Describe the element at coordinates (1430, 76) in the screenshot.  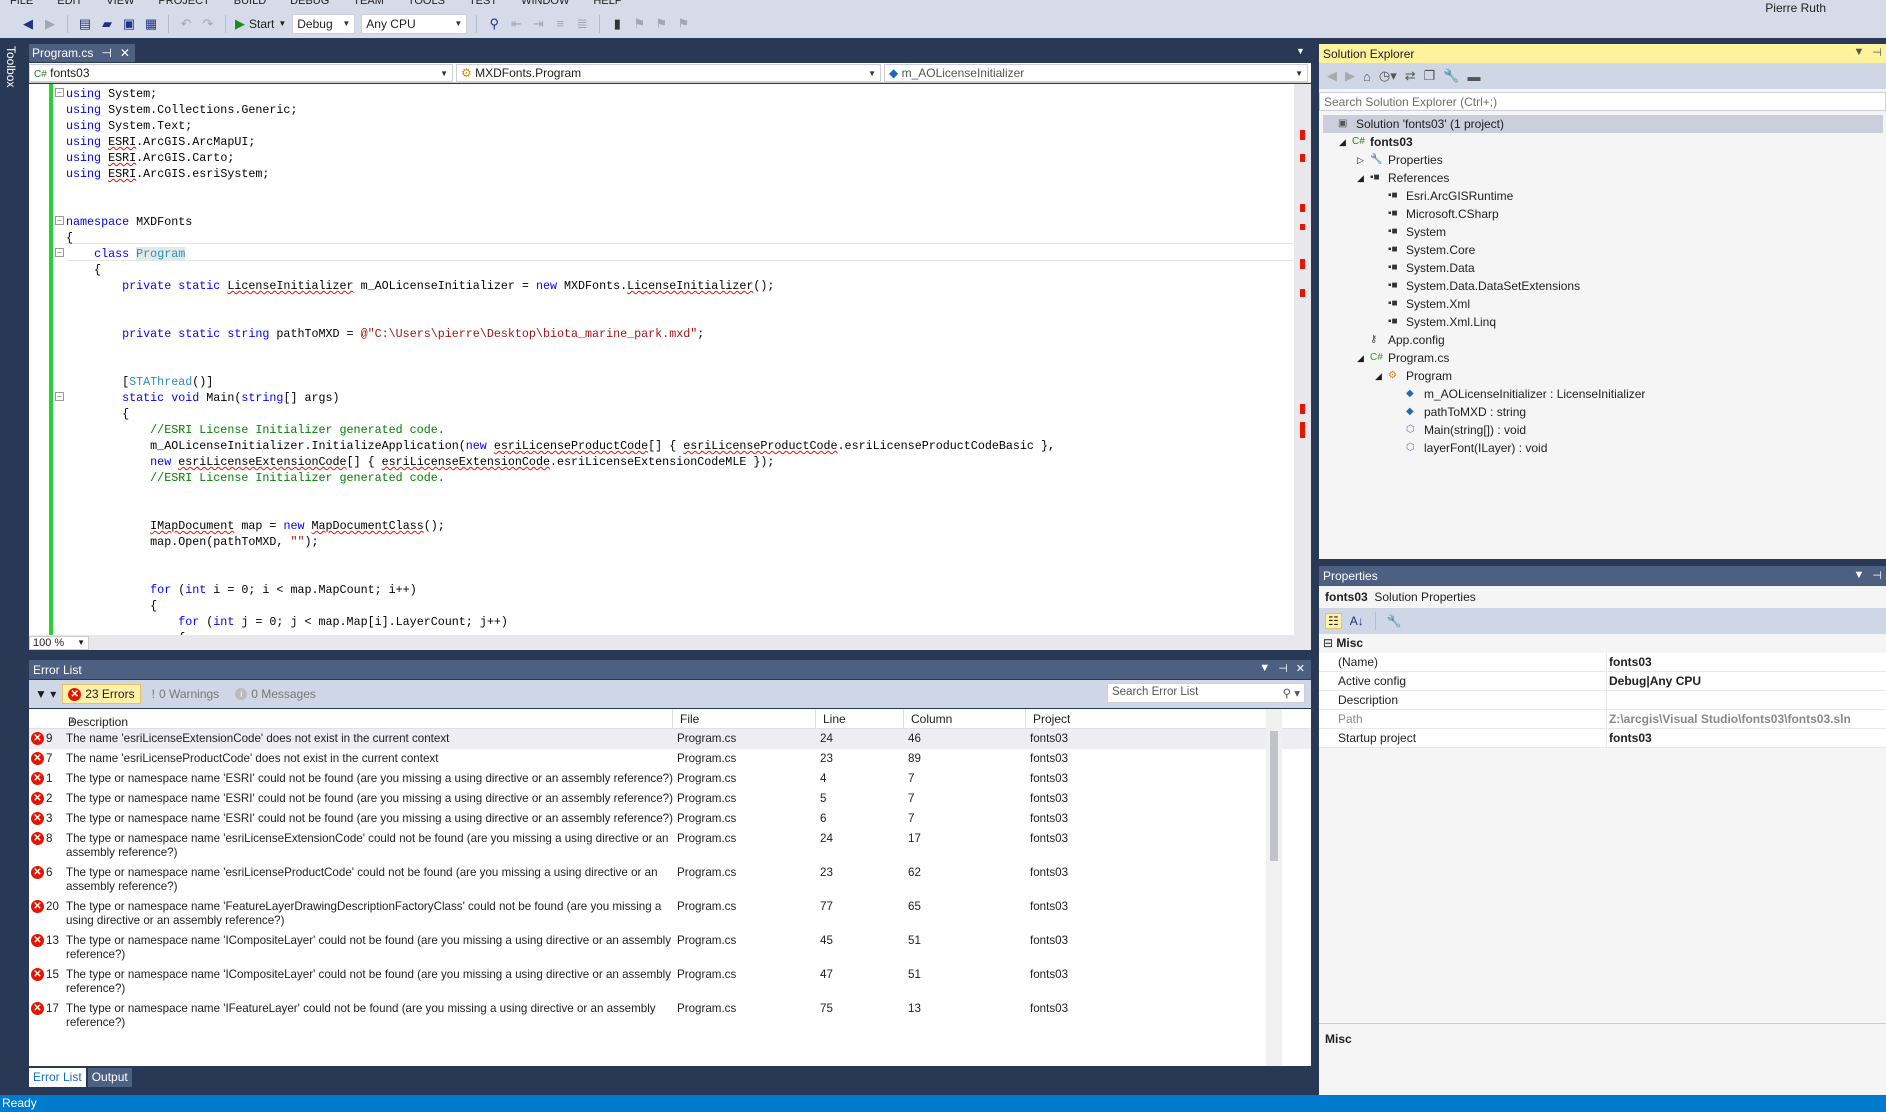
I see `collapse-all-icon: ❐` at that location.